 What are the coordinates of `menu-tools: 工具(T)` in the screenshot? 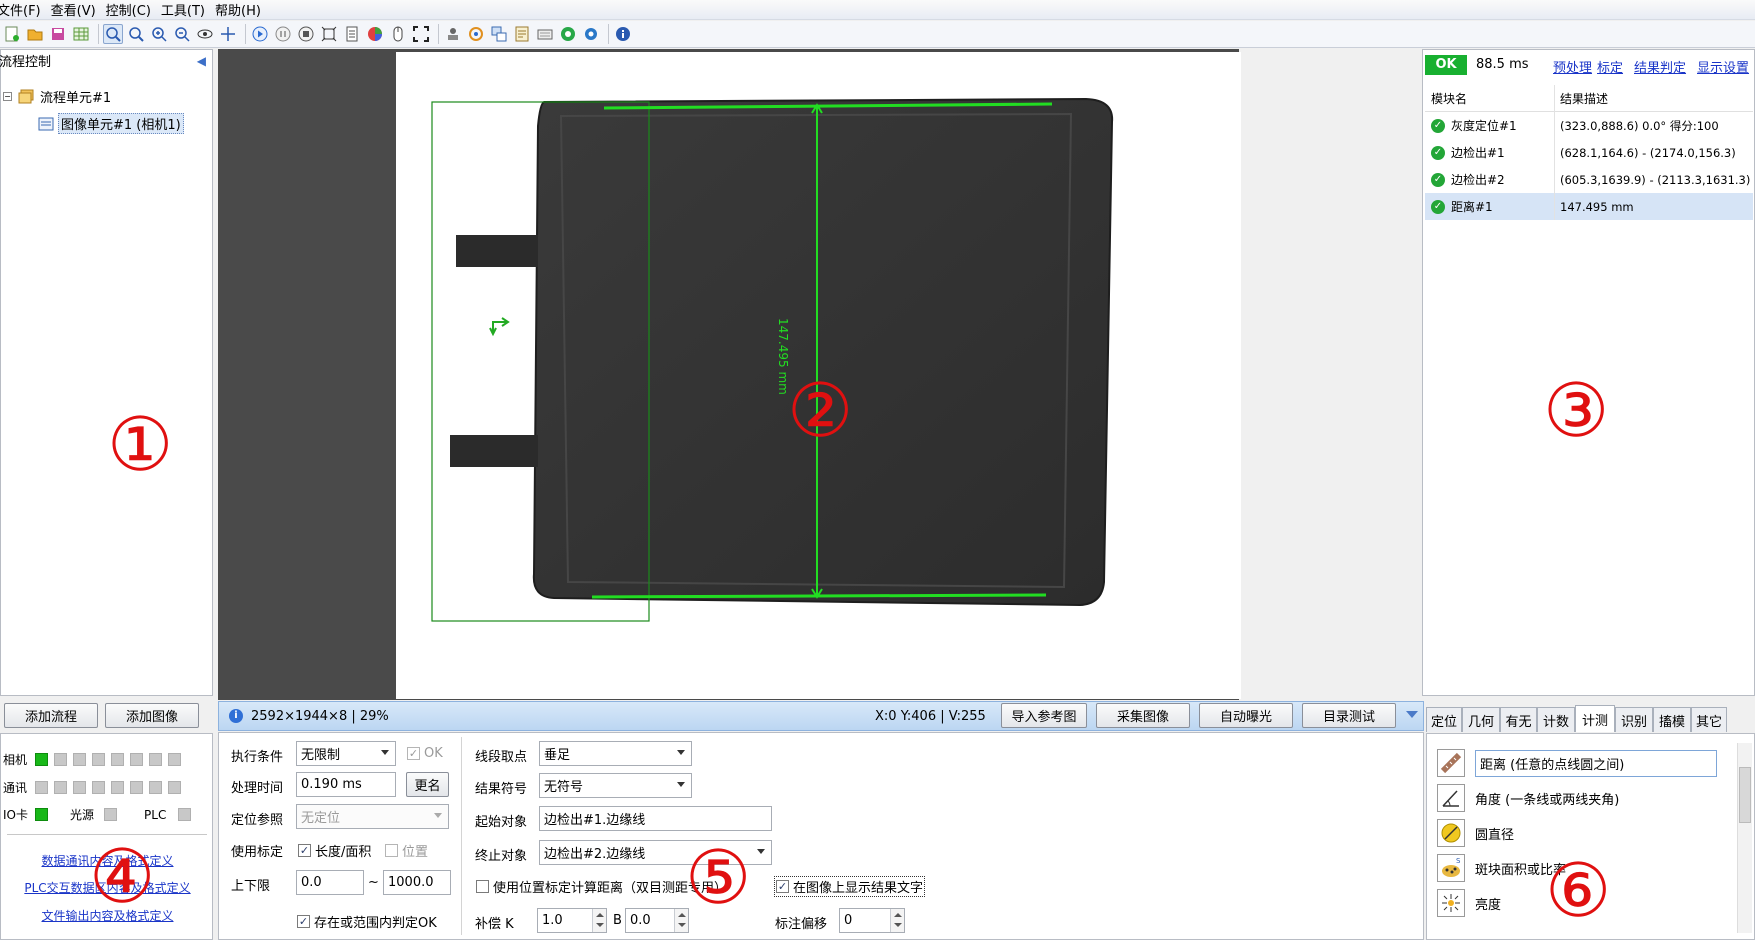 It's located at (188, 9).